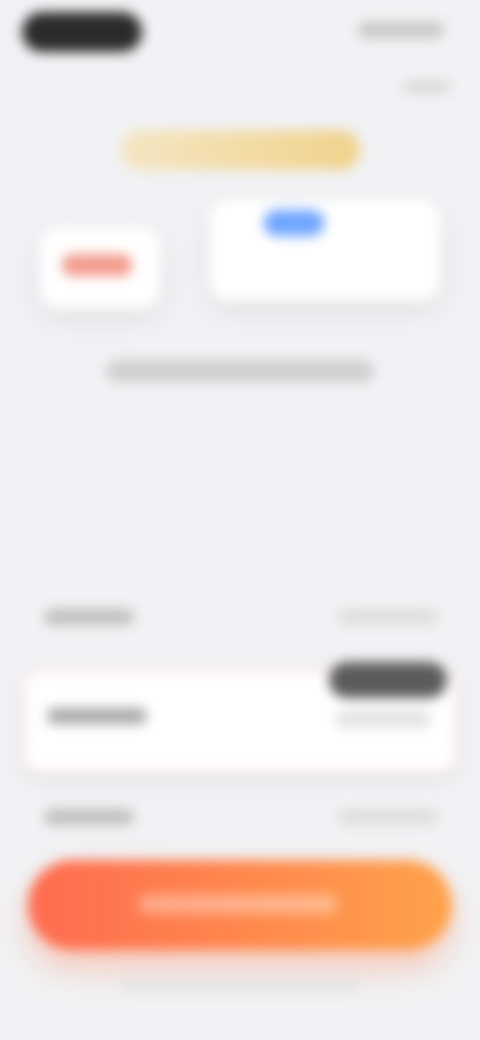 The image size is (480, 1040). I want to click on subtitle, so click(240, 371).